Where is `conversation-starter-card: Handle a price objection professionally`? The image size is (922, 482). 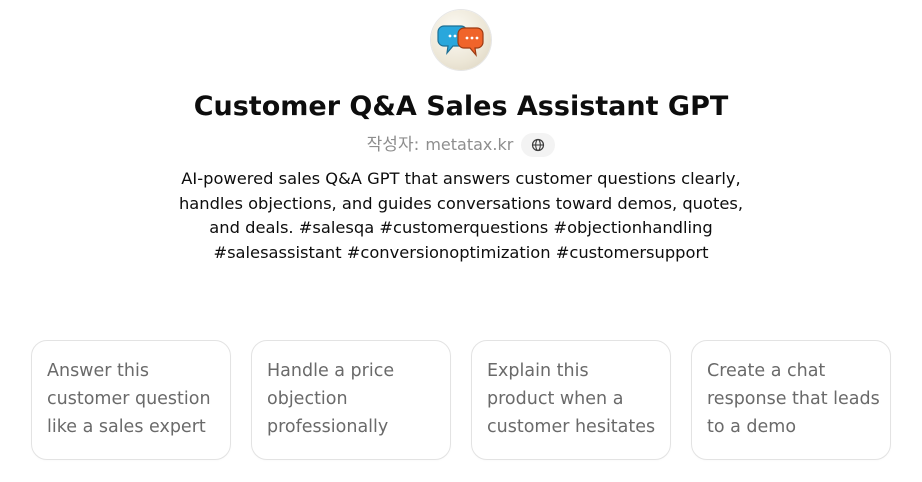
conversation-starter-card: Handle a price objection professionally is located at coordinates (351, 400).